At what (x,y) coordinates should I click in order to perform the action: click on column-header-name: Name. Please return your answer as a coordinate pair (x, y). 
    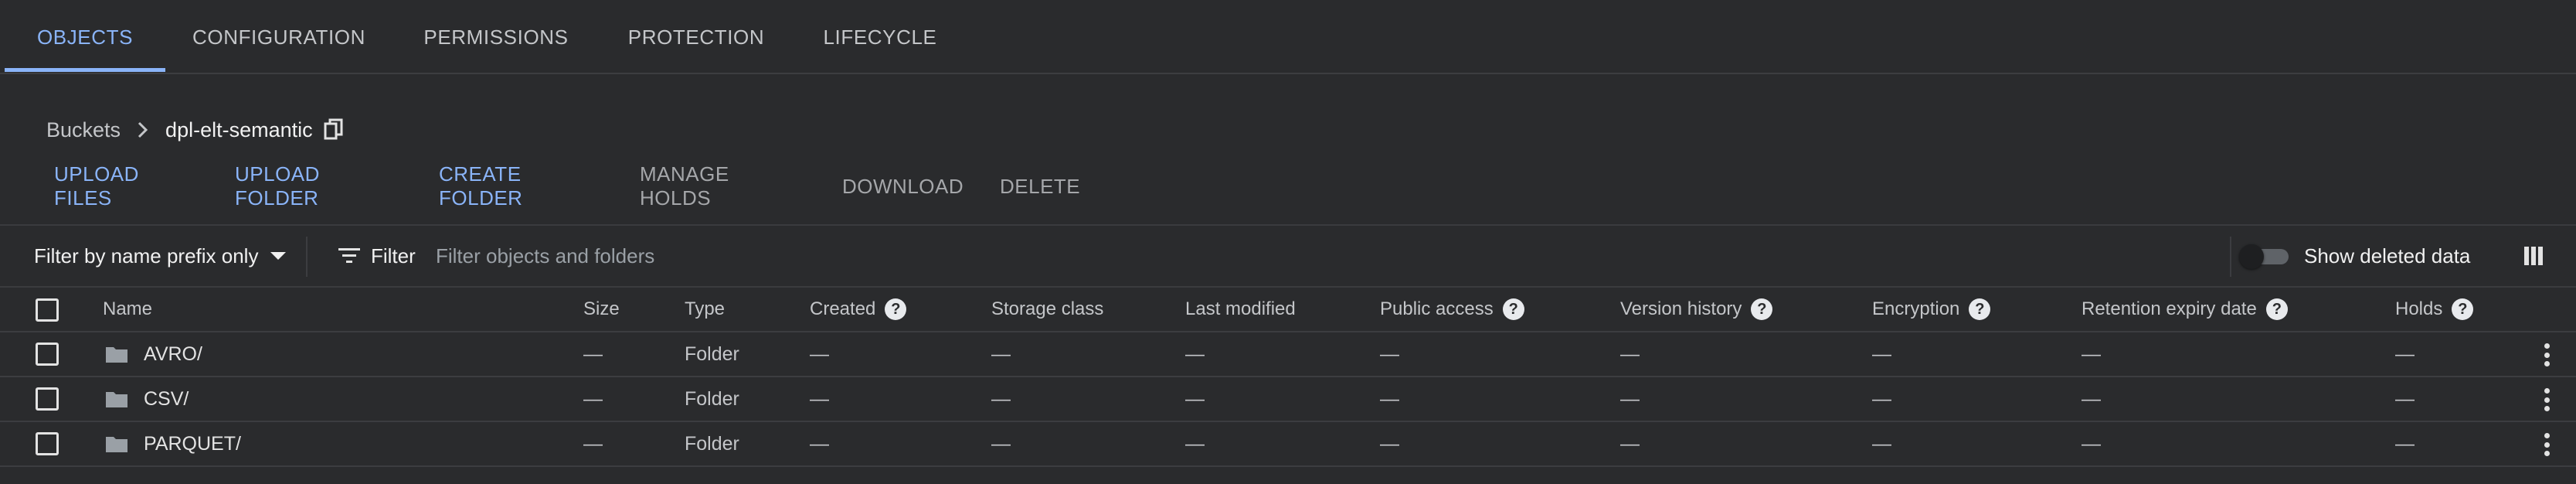
    Looking at the image, I should click on (127, 309).